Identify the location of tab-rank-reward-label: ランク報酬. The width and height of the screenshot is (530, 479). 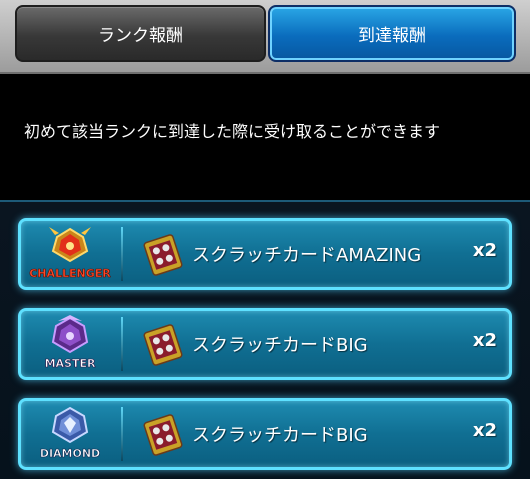
(140, 36).